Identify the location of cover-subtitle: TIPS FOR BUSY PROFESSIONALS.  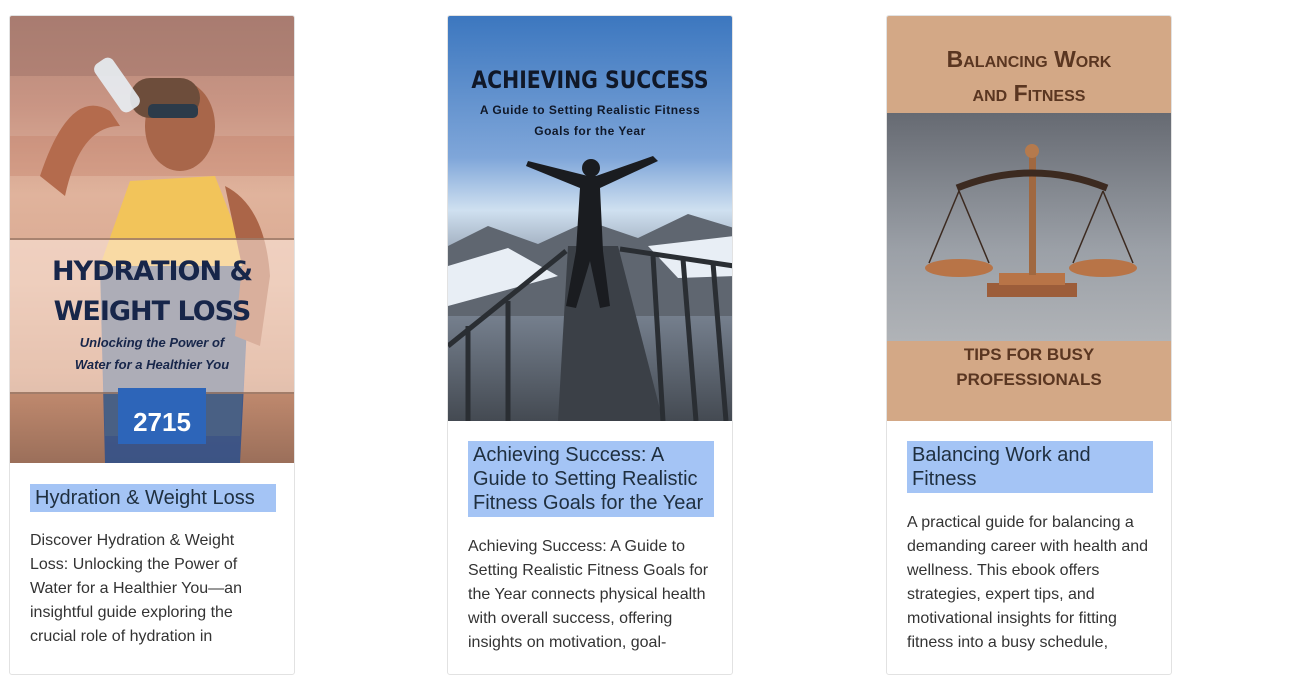
(1029, 367).